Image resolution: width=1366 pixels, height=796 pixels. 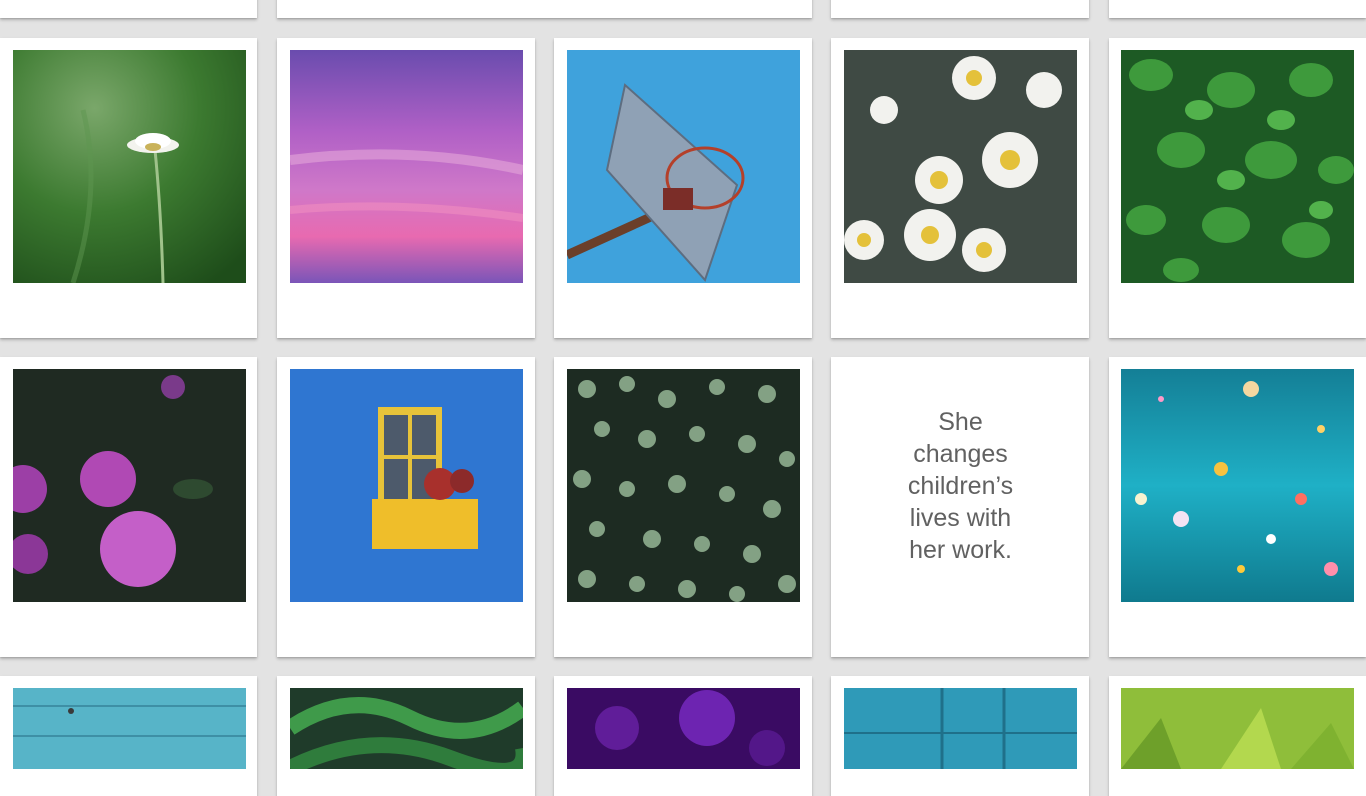 What do you see at coordinates (129, 485) in the screenshot?
I see `purple-roses-photo` at bounding box center [129, 485].